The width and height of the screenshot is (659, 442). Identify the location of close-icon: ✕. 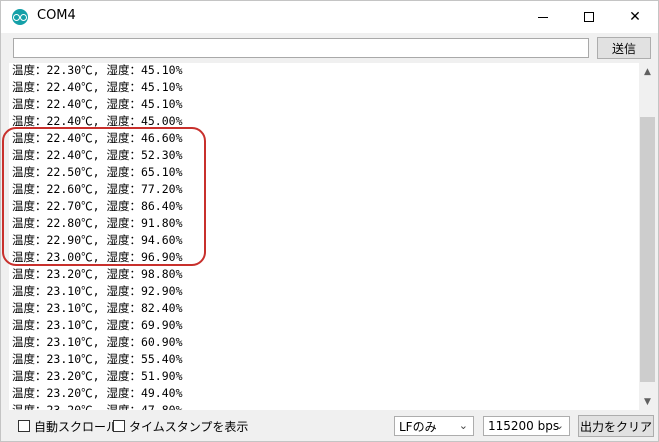
(635, 17).